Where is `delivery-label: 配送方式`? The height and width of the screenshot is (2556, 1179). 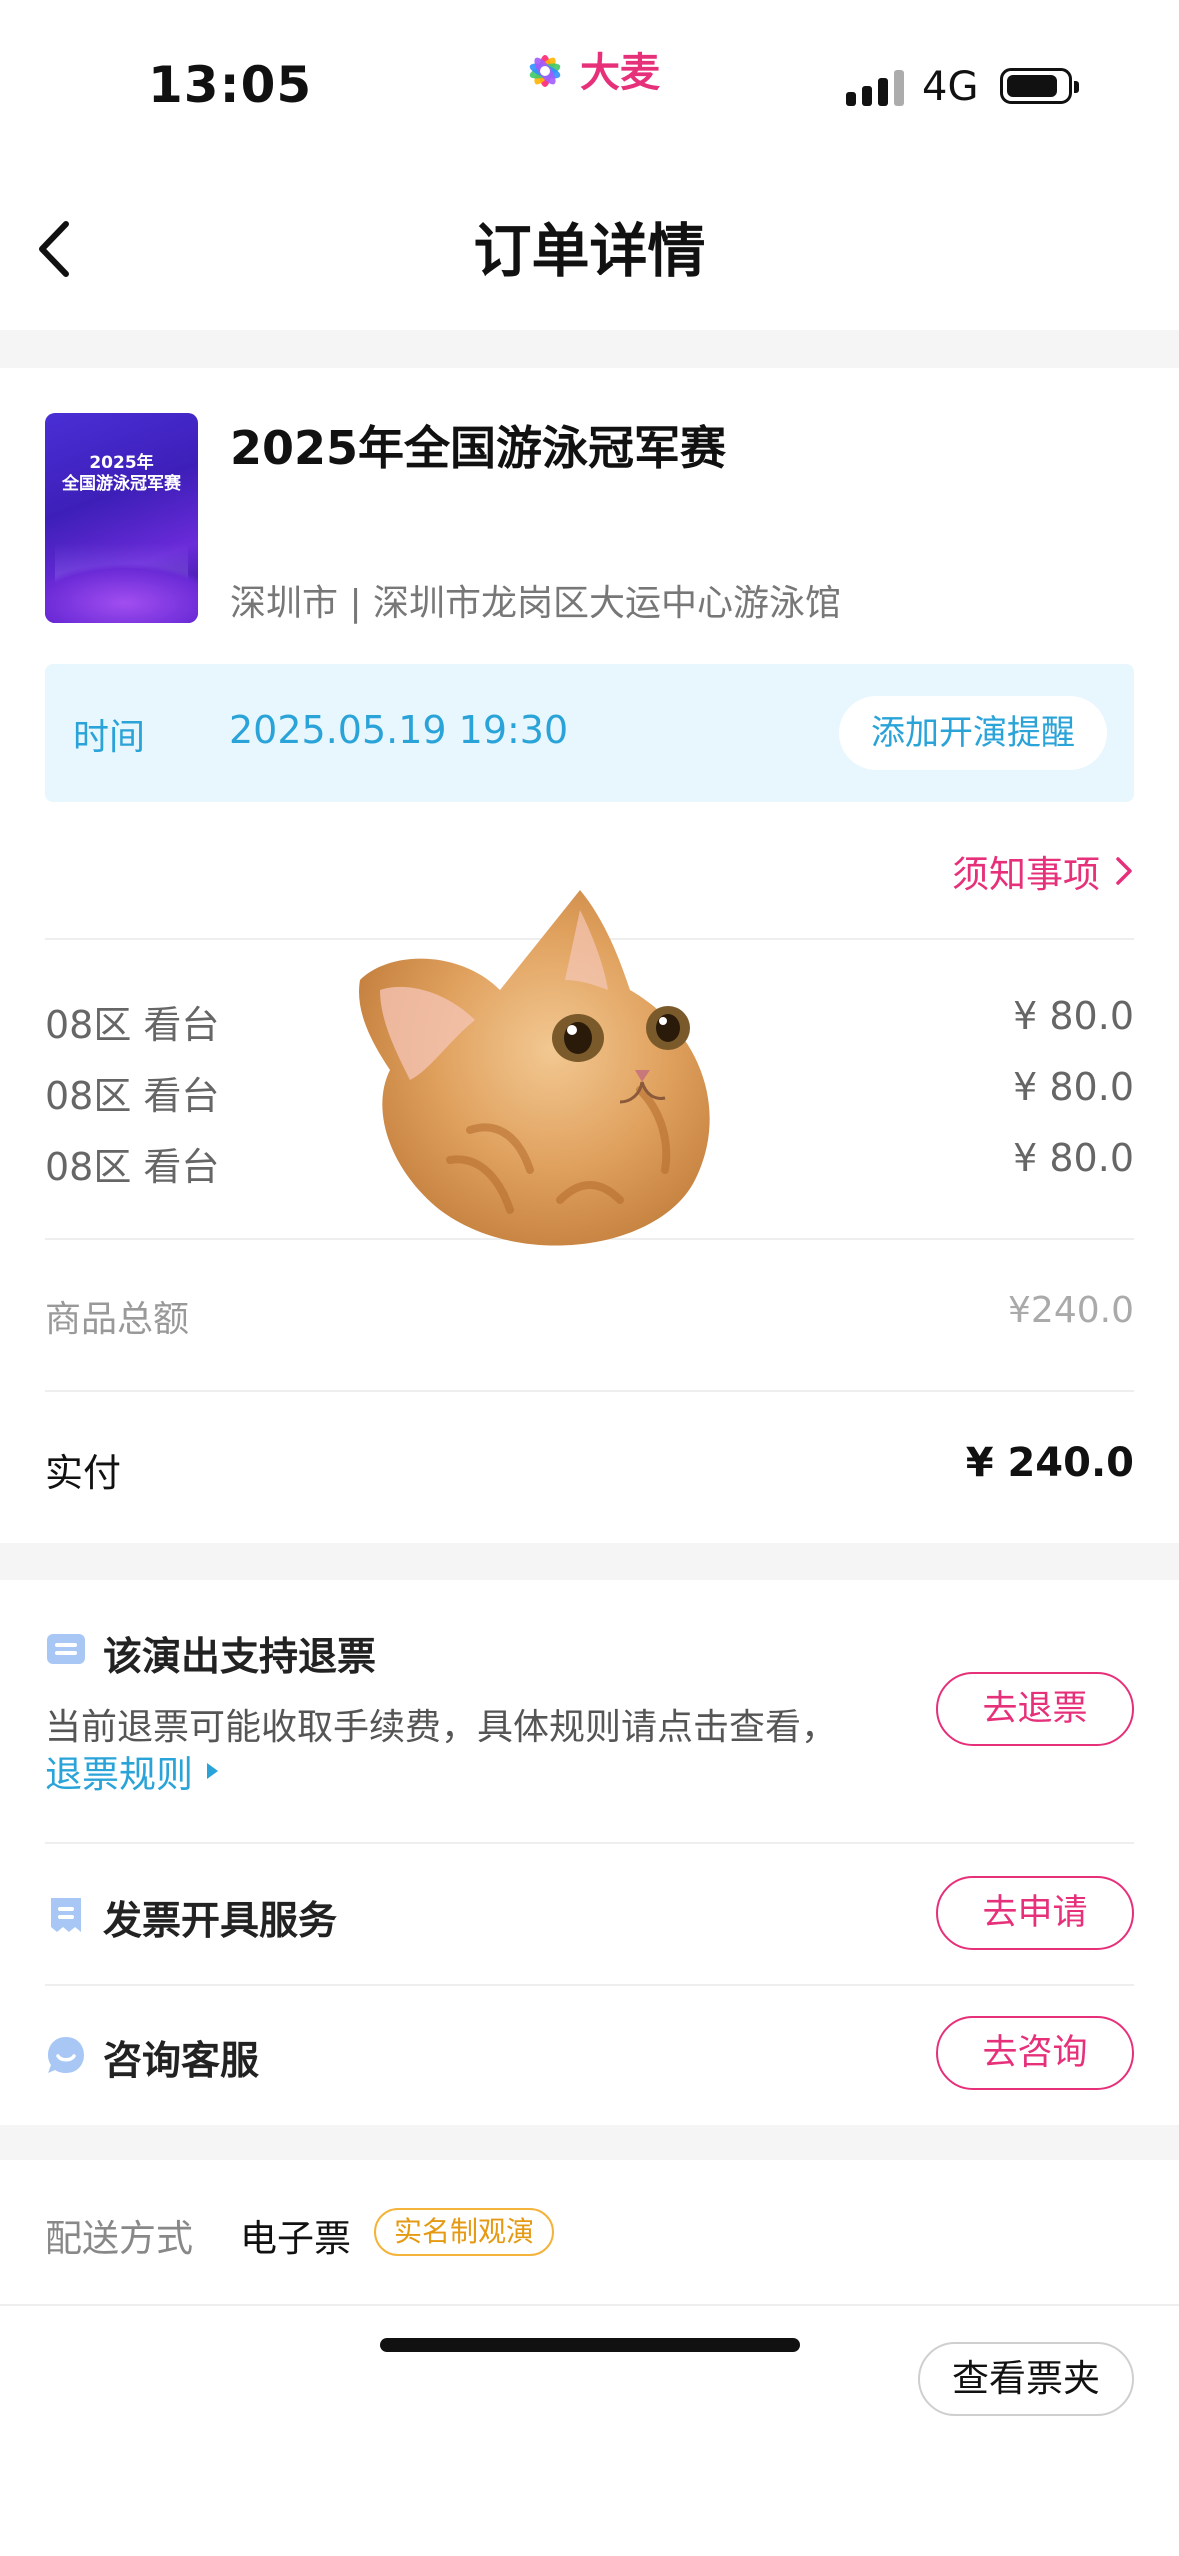
delivery-label: 配送方式 is located at coordinates (119, 2238).